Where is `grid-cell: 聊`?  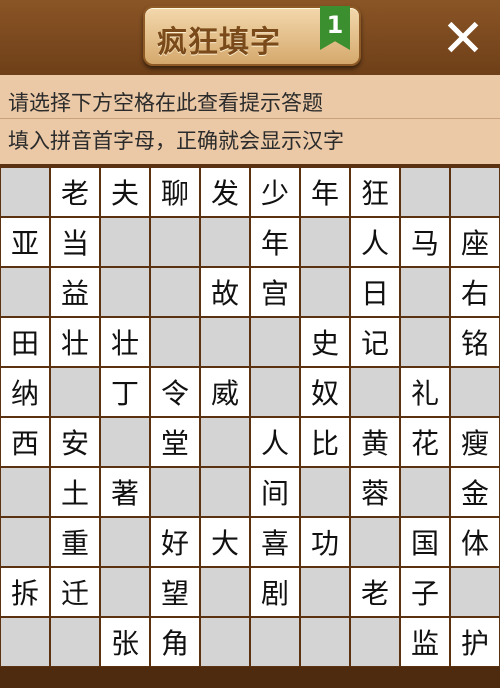
grid-cell: 聊 is located at coordinates (175, 192).